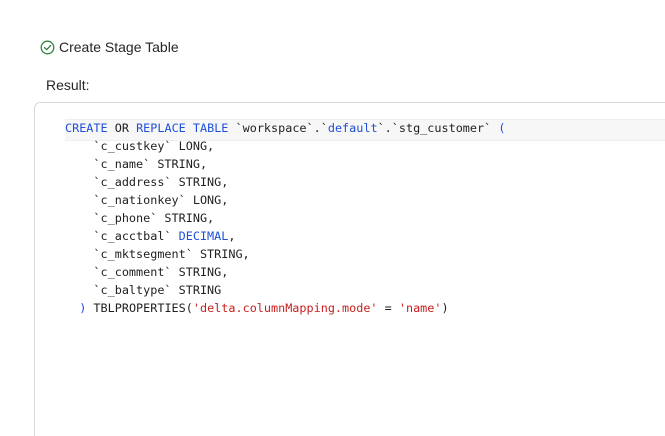 The height and width of the screenshot is (436, 665). What do you see at coordinates (147, 182) in the screenshot?
I see `code-token: `c_address` STRING,` at bounding box center [147, 182].